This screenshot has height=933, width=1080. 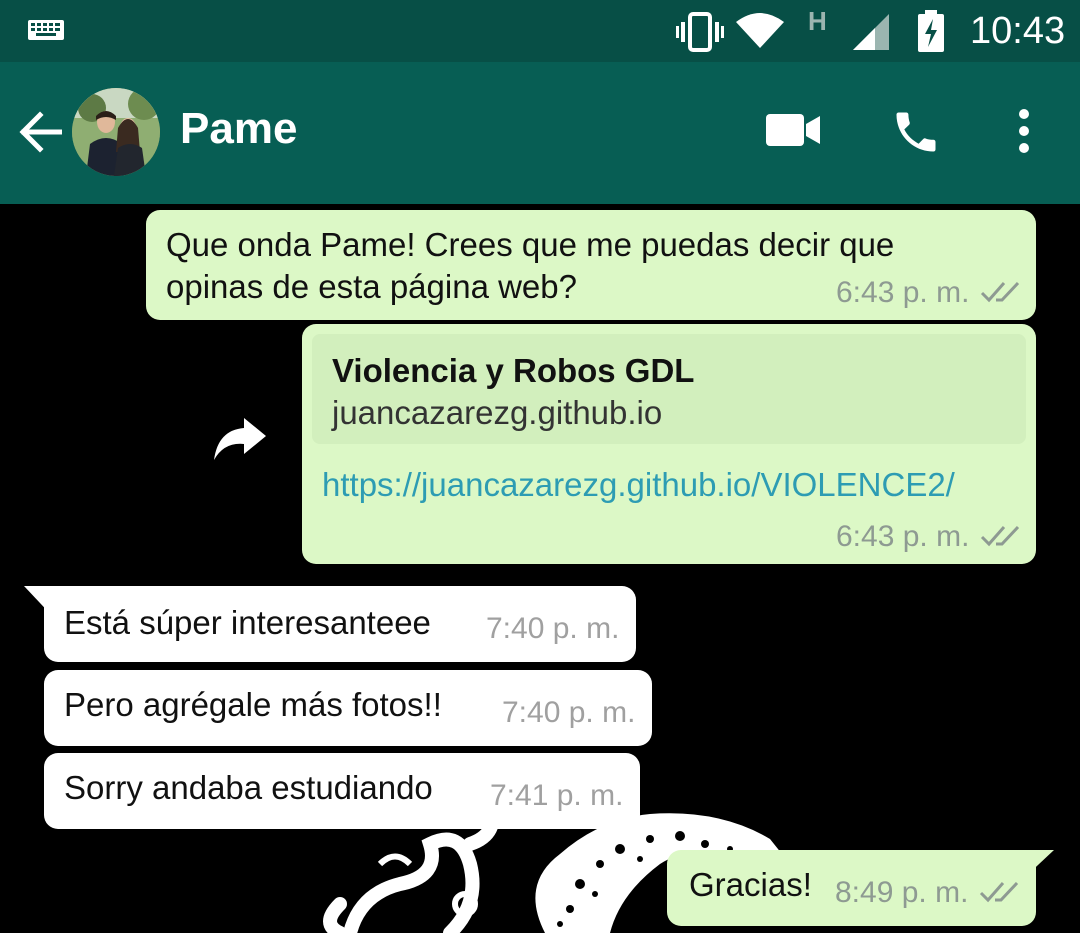 What do you see at coordinates (931, 33) in the screenshot?
I see `battery-charging-icon` at bounding box center [931, 33].